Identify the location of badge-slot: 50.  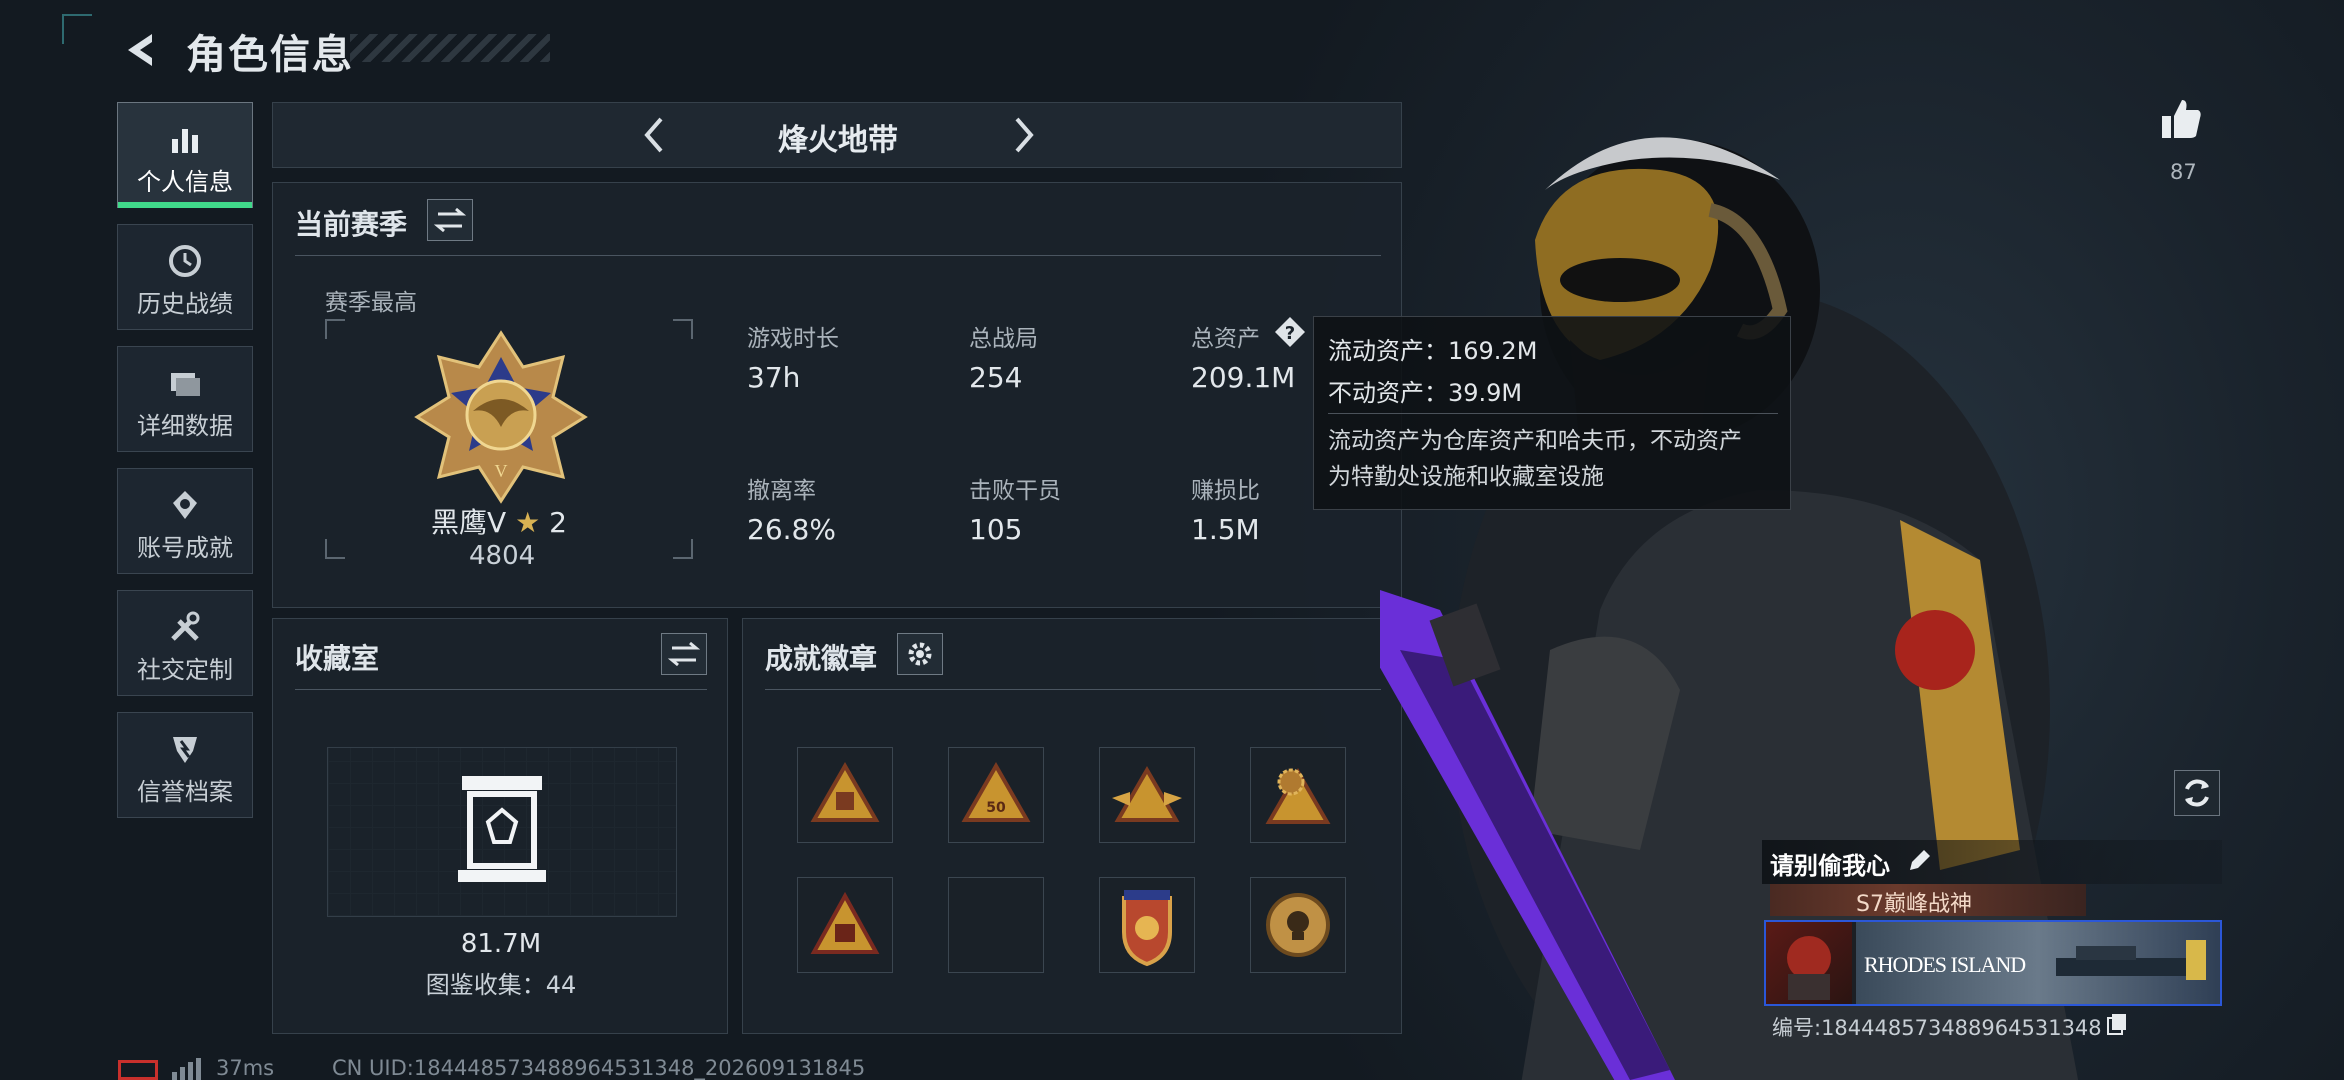
(996, 795).